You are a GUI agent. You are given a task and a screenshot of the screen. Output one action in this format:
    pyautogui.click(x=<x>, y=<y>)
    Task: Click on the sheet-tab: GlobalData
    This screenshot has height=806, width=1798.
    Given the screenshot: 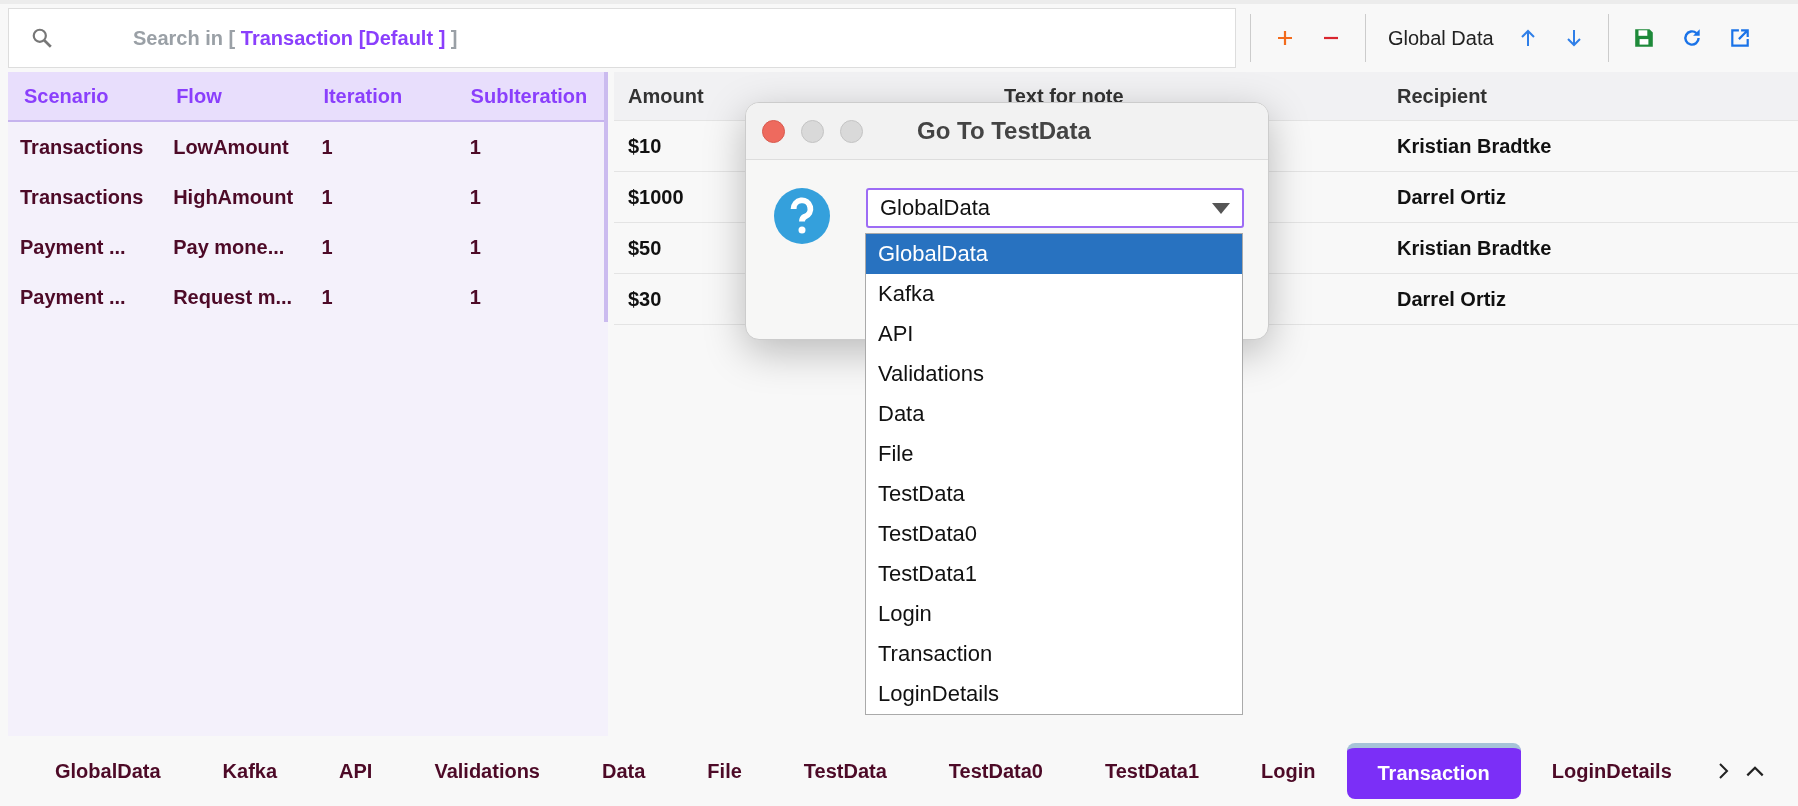 What is the action you would take?
    pyautogui.click(x=108, y=771)
    